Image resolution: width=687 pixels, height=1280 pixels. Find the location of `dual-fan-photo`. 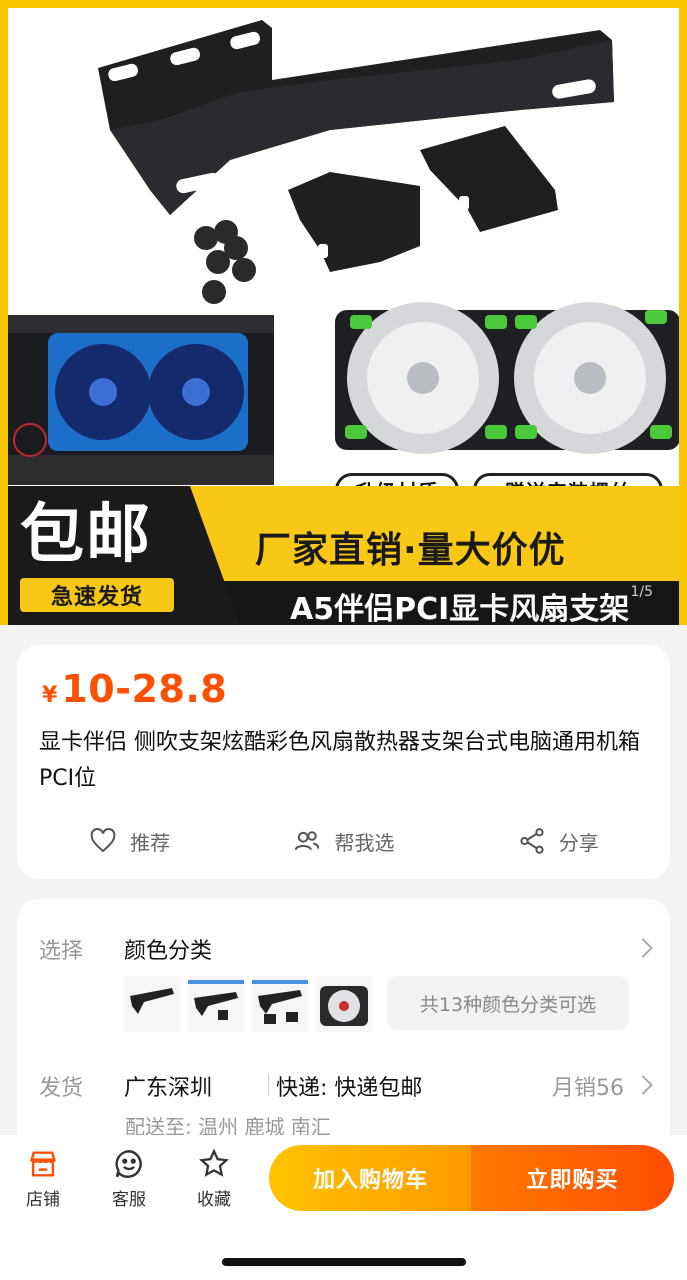

dual-fan-photo is located at coordinates (505, 372).